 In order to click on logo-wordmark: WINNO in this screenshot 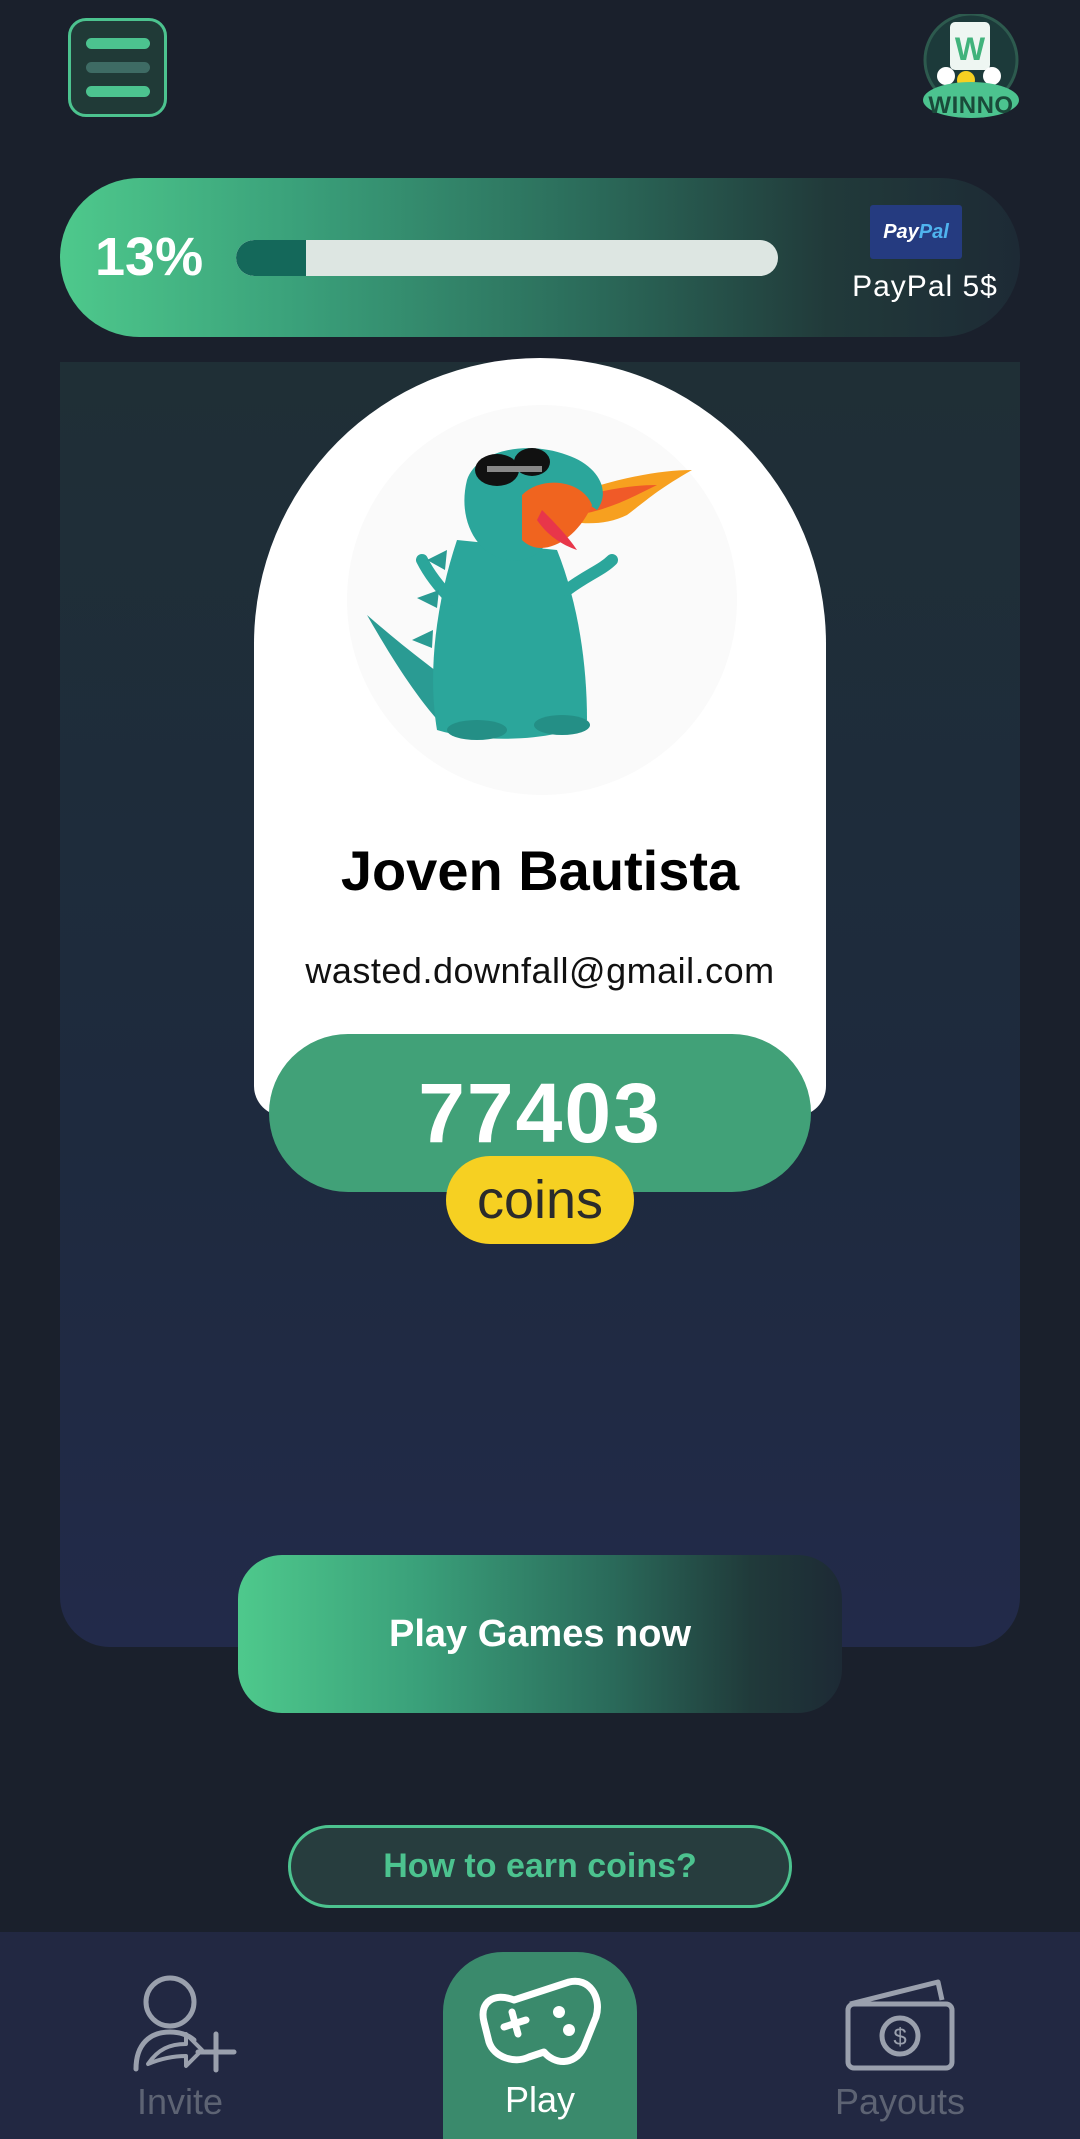, I will do `click(971, 105)`.